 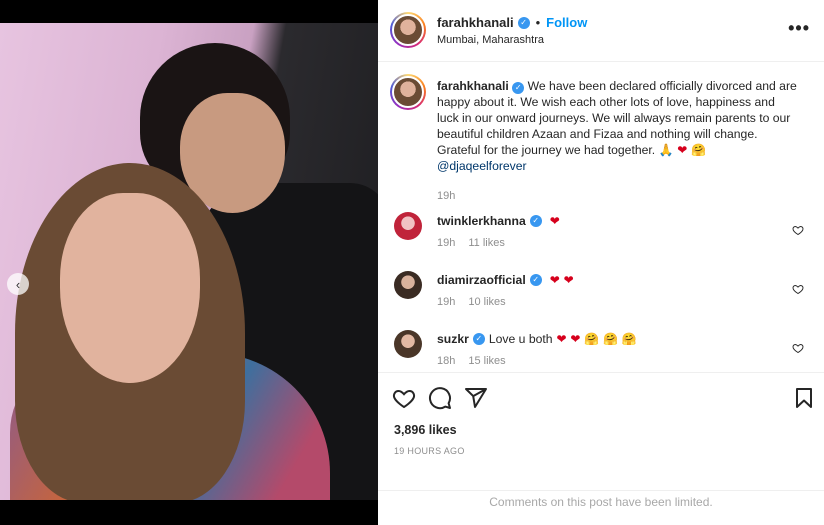 I want to click on caption-time: 19h, so click(x=446, y=196).